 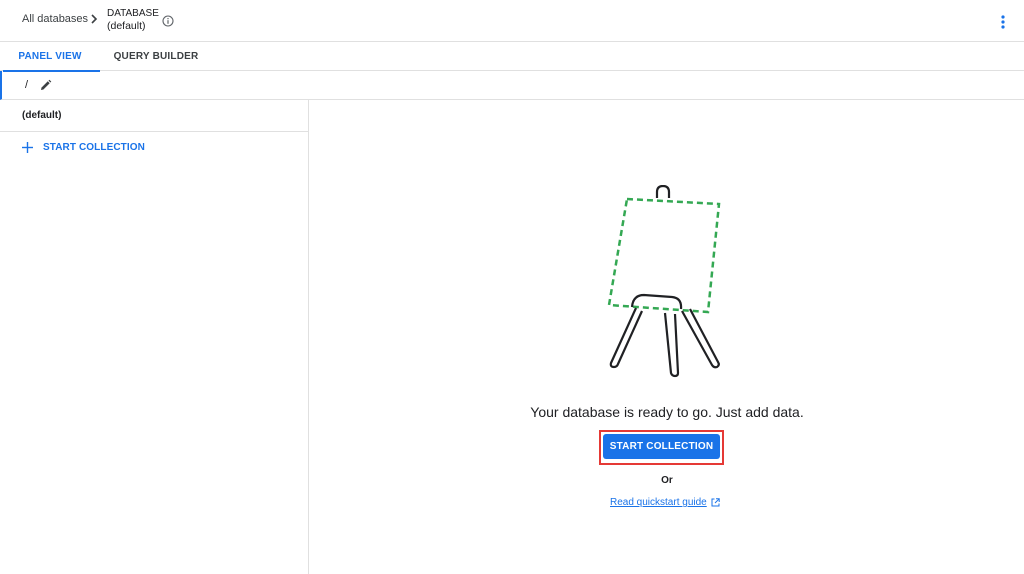 I want to click on breadcrumb-database: DATABASE (default), so click(x=133, y=20).